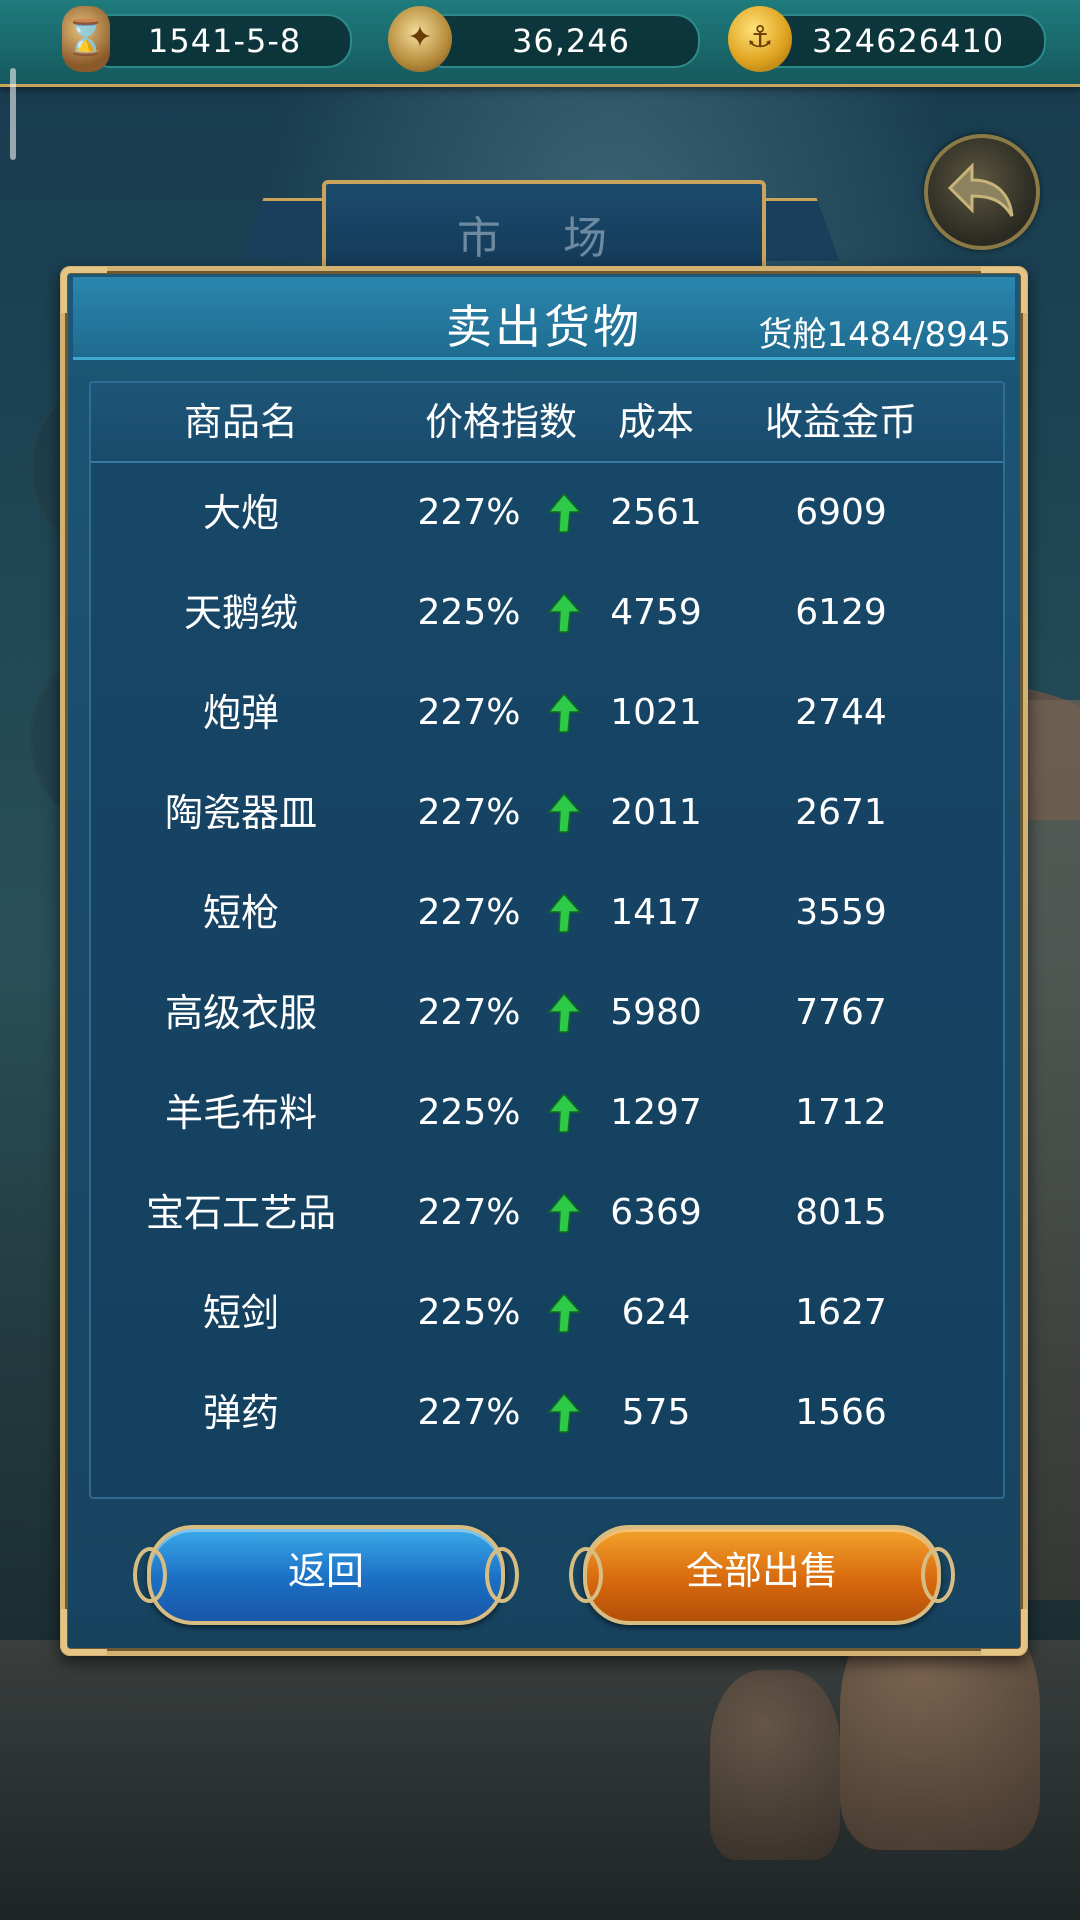 This screenshot has height=1920, width=1080. I want to click on gold-display: 324626410, so click(899, 41).